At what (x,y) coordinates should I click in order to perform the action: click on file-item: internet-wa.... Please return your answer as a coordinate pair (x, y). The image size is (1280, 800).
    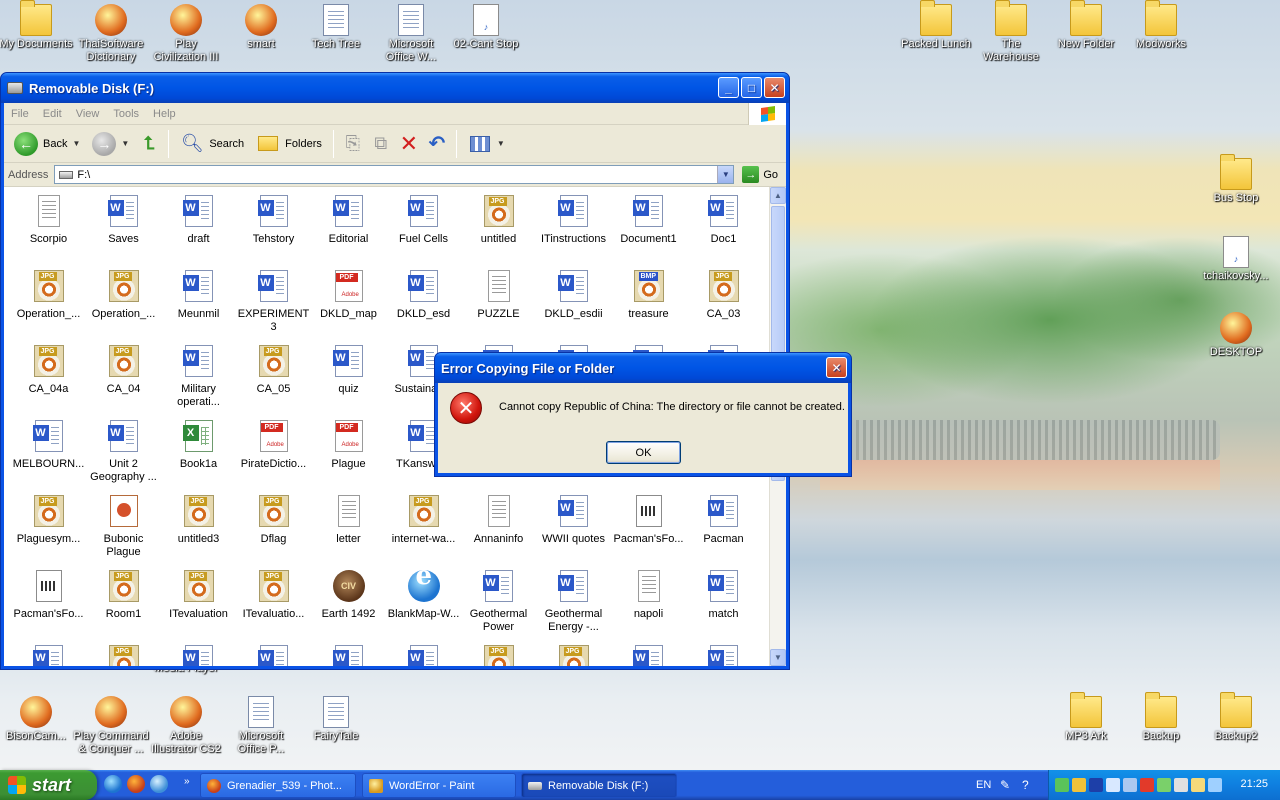
    Looking at the image, I should click on (423, 532).